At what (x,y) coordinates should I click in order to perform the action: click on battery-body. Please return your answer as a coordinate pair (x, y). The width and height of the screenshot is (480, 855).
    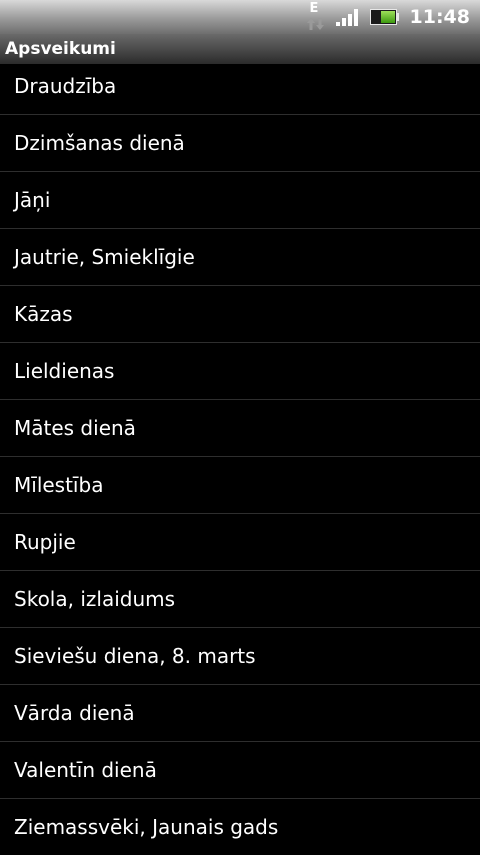
    Looking at the image, I should click on (383, 17).